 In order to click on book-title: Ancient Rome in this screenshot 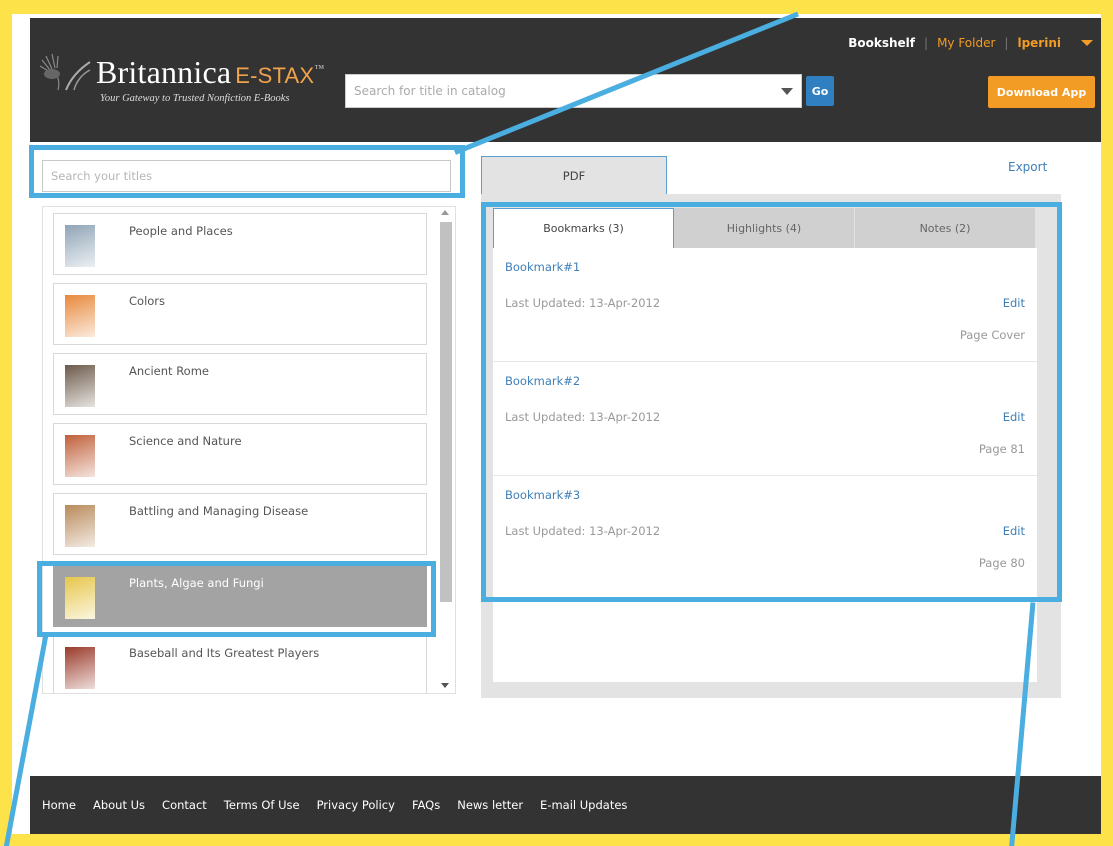, I will do `click(169, 371)`.